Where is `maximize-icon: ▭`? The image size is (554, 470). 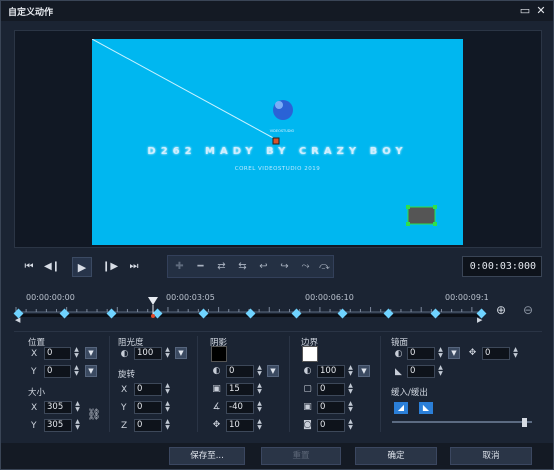 maximize-icon: ▭ is located at coordinates (525, 11).